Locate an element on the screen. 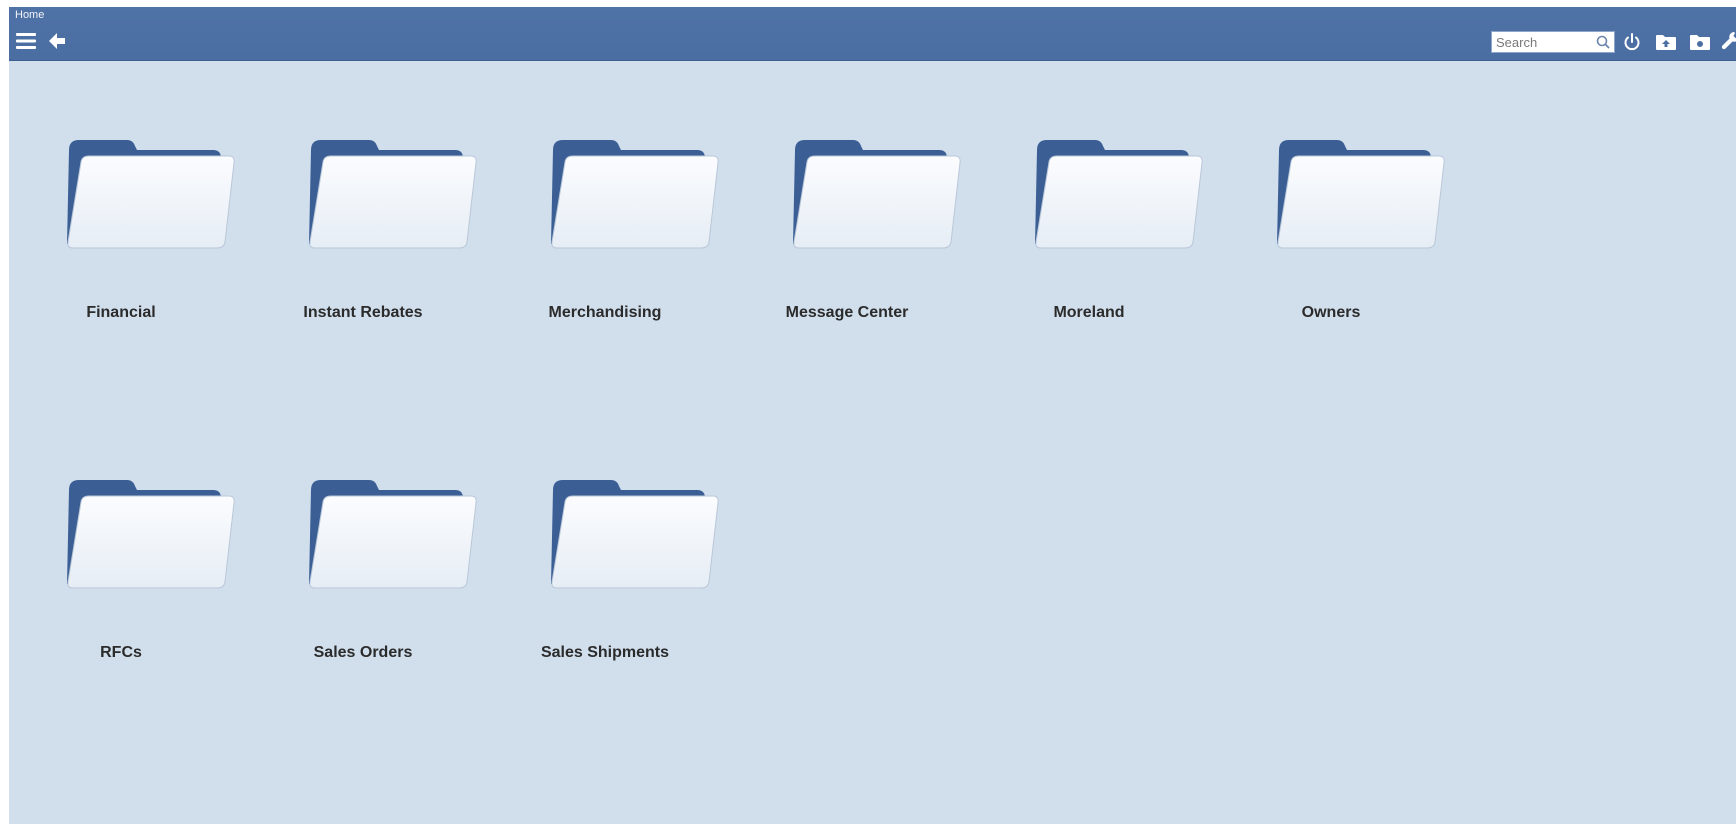 Image resolution: width=1736 pixels, height=824 pixels. folder-tile-owners: Owners is located at coordinates (1333, 247).